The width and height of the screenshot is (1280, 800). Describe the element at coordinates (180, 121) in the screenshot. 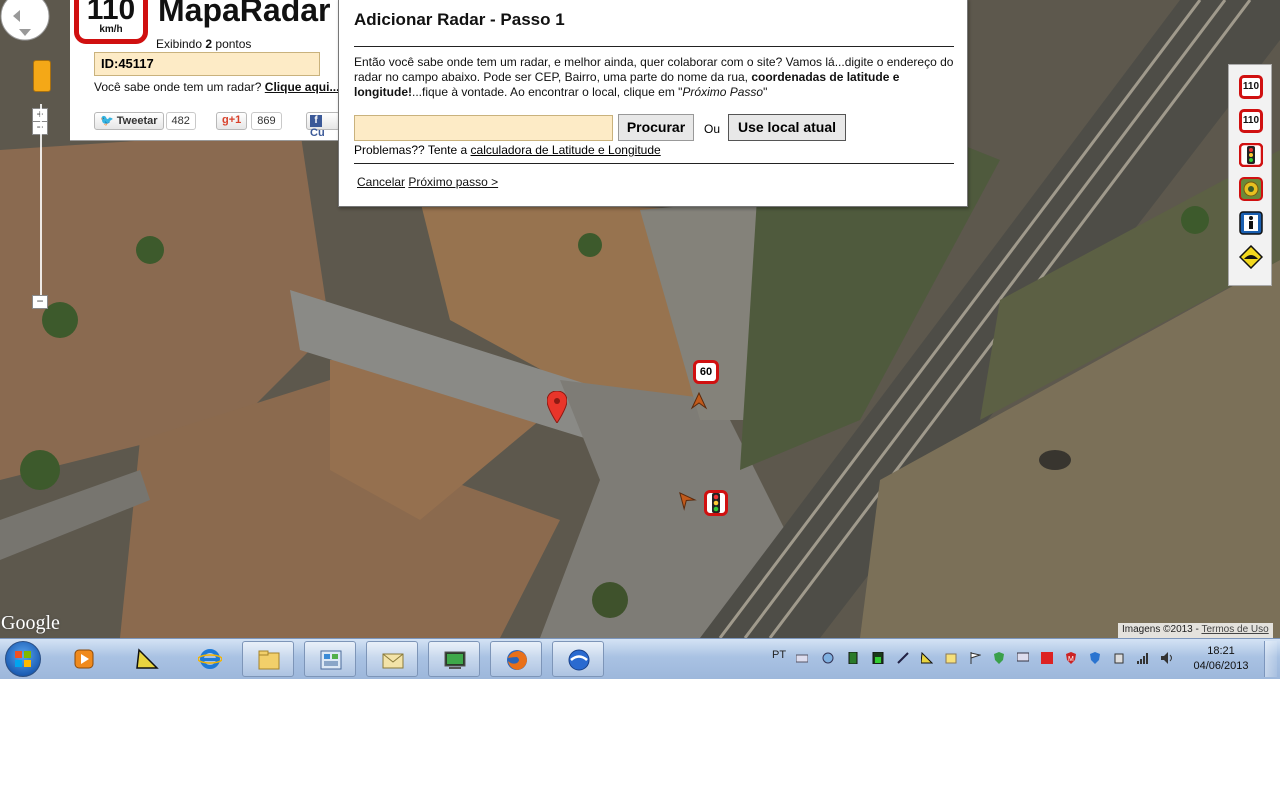

I see `tweet-count: 482` at that location.